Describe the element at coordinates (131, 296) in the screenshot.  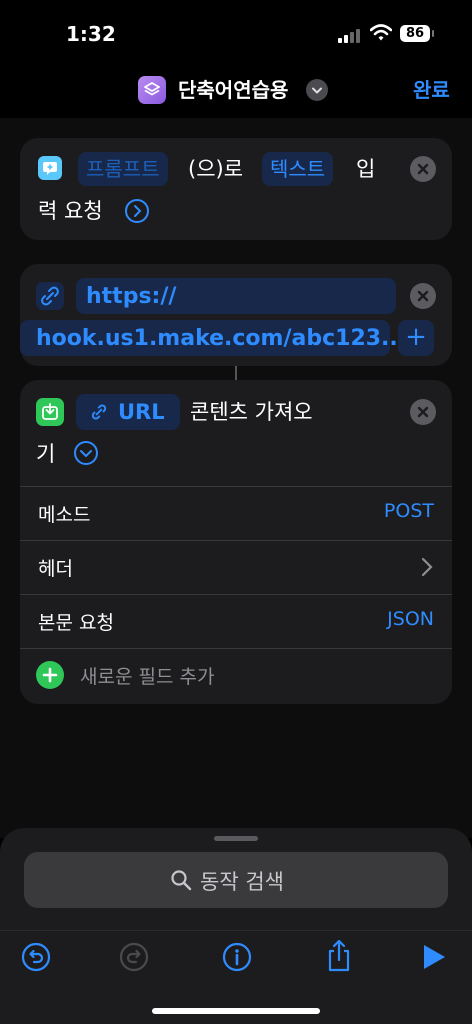
I see `url-text-line1: https://` at that location.